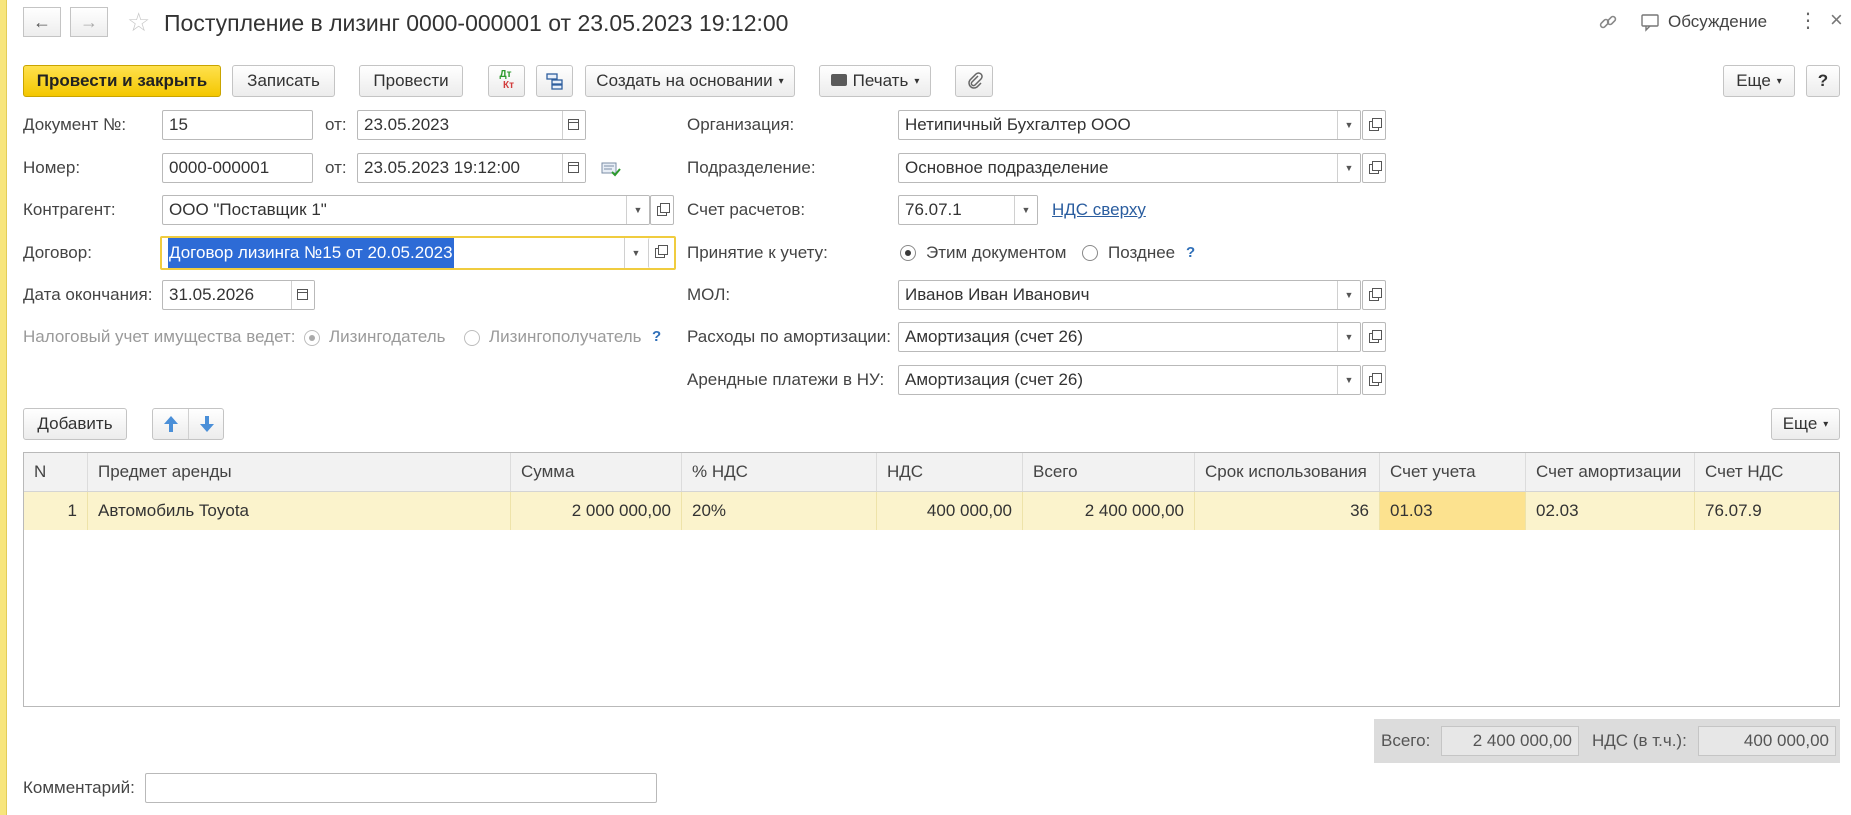 The width and height of the screenshot is (1851, 815). I want to click on cell-amortization-account: 02.03, so click(1610, 511).